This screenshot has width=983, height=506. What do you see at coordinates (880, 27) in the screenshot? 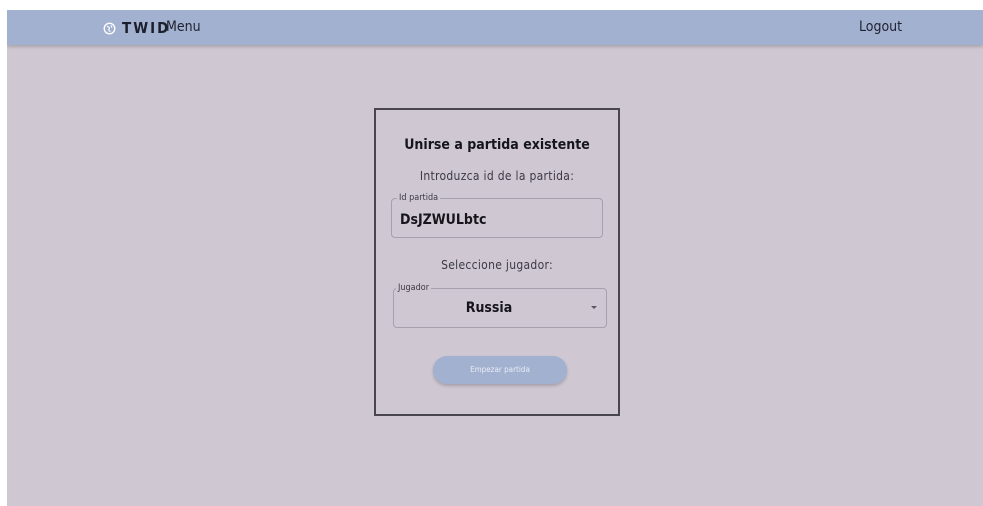
I see `logout-link: Logout` at bounding box center [880, 27].